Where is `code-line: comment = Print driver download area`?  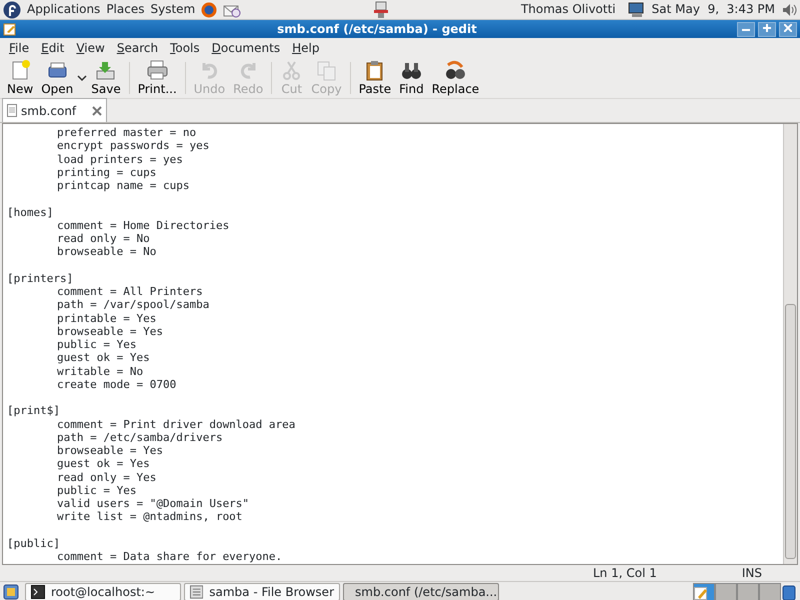
code-line: comment = Print driver download area is located at coordinates (176, 424).